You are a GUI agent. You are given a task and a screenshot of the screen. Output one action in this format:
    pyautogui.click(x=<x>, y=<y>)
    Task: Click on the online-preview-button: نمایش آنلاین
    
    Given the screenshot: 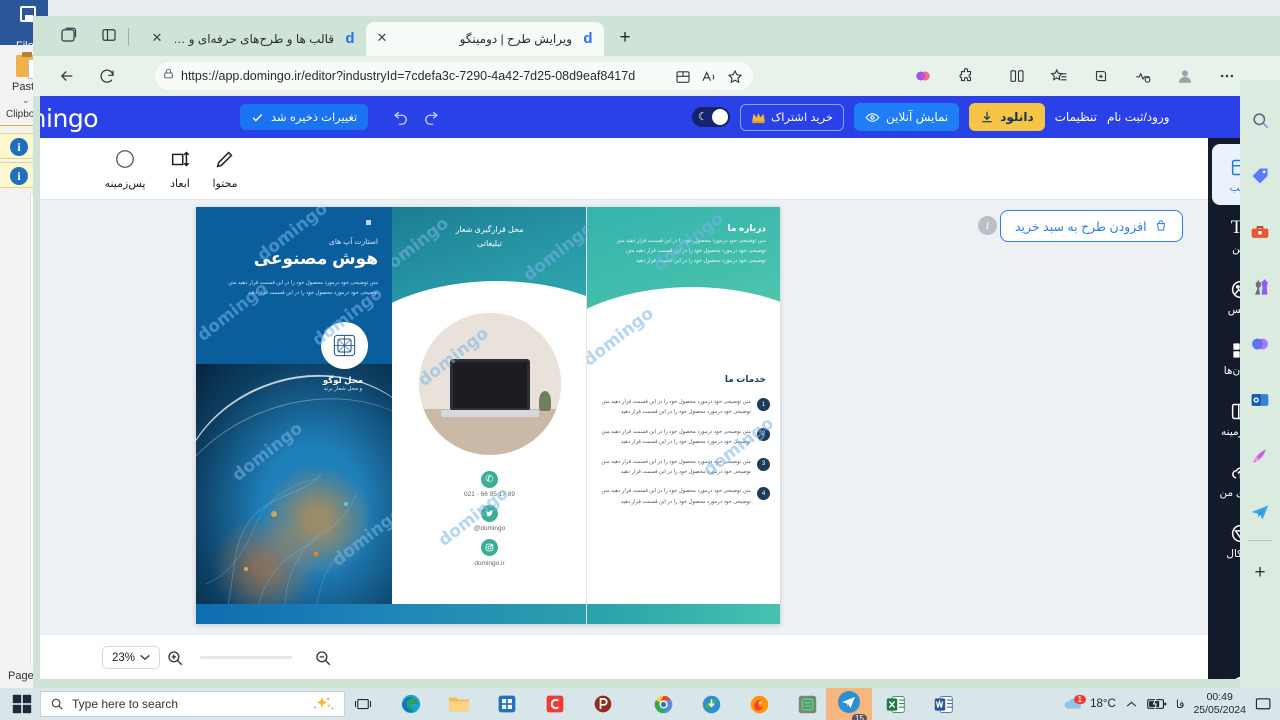 What is the action you would take?
    pyautogui.click(x=907, y=117)
    